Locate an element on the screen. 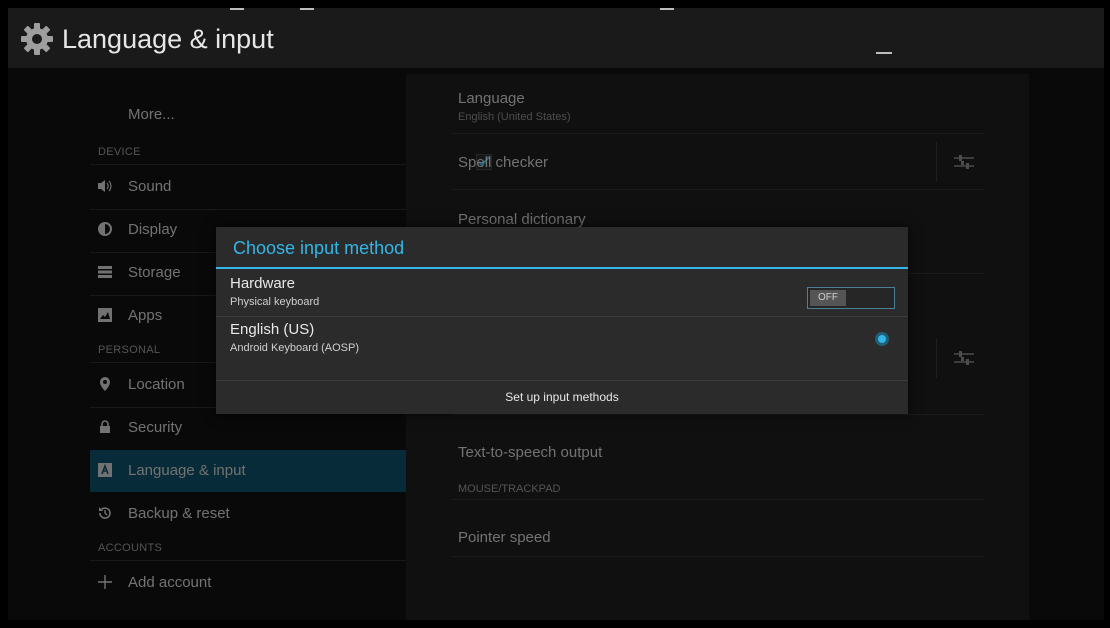 Image resolution: width=1110 pixels, height=628 pixels. hardware-keyboard-toggle: OFF is located at coordinates (851, 298).